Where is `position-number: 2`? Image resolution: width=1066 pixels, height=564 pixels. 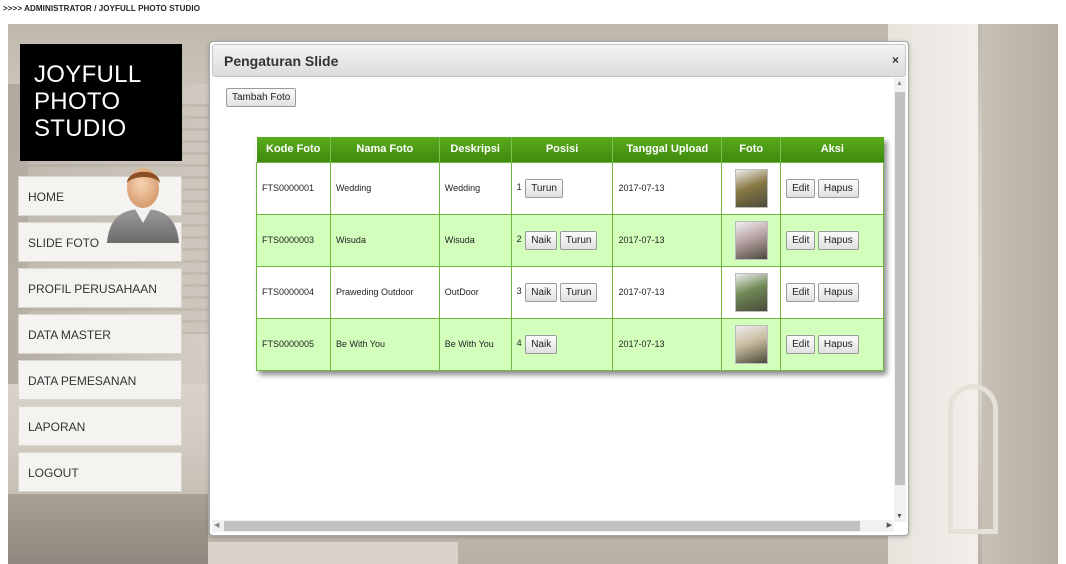 position-number: 2 is located at coordinates (519, 239).